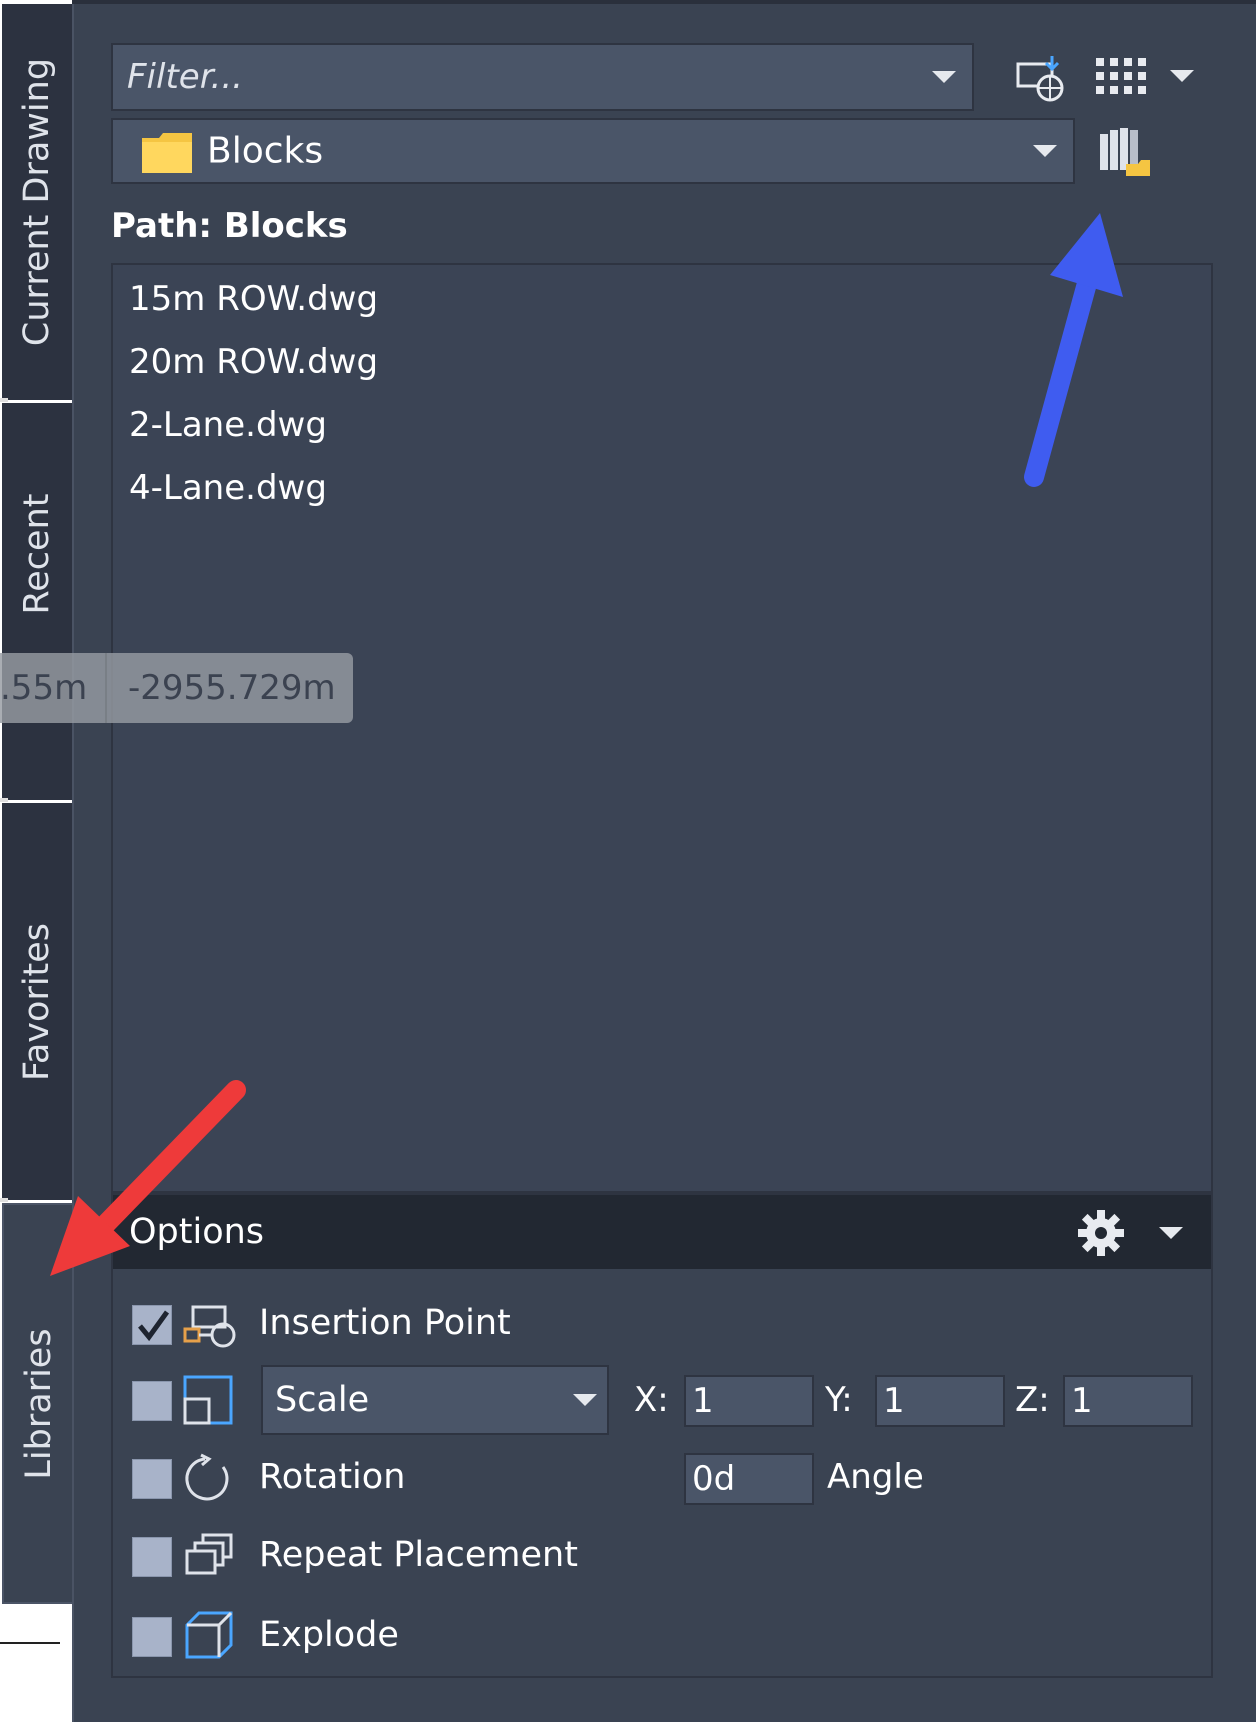 The width and height of the screenshot is (1256, 1722). Describe the element at coordinates (418, 1555) in the screenshot. I see `repeat-placement-label: Repeat Placement` at that location.